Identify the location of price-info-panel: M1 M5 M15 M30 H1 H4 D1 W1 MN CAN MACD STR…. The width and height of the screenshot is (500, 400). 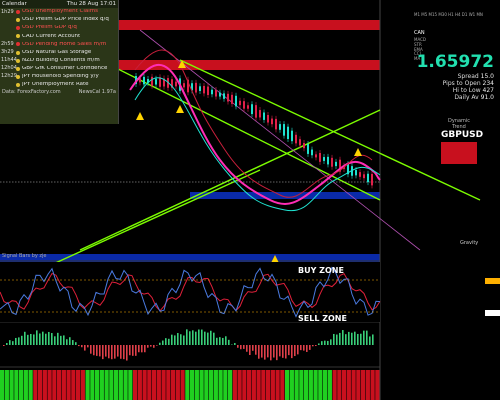
(452, 60).